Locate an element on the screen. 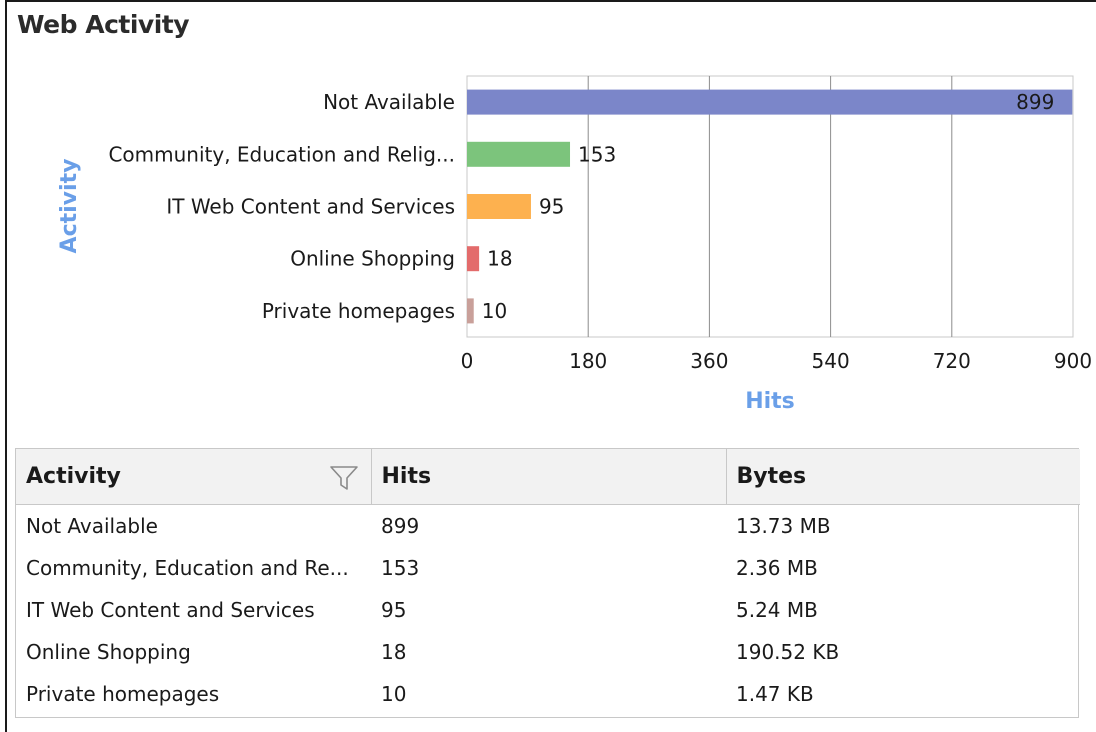  column-header-label: Bytes is located at coordinates (771, 476).